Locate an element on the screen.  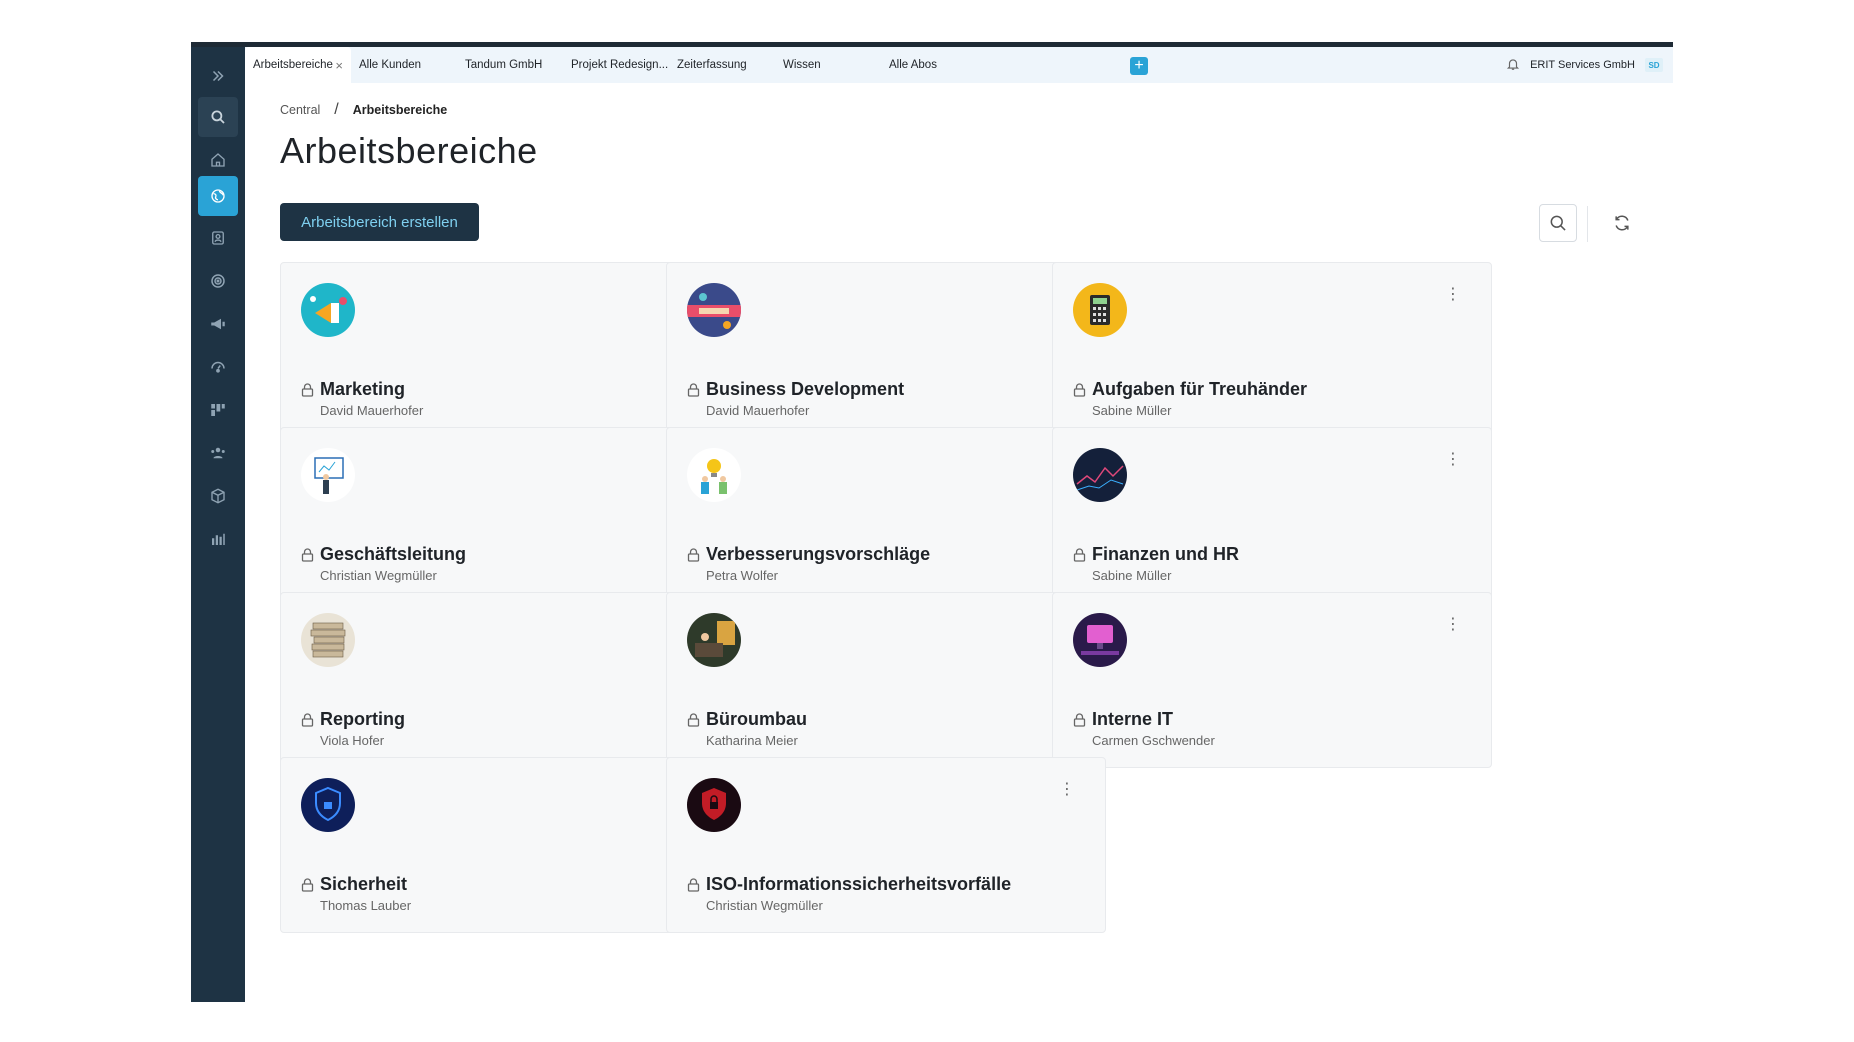
workspace-owner: Christian Wegmüller is located at coordinates (764, 905).